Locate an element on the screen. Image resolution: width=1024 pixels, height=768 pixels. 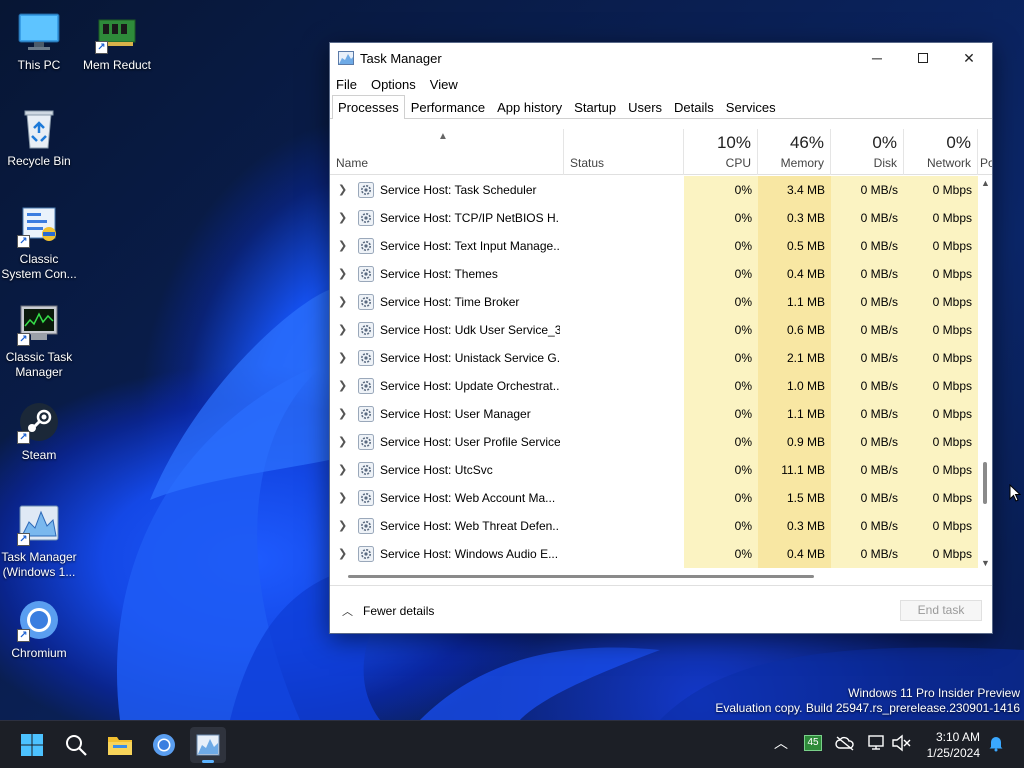
desktop-icon-label: Recycle Bin is located at coordinates (39, 161).